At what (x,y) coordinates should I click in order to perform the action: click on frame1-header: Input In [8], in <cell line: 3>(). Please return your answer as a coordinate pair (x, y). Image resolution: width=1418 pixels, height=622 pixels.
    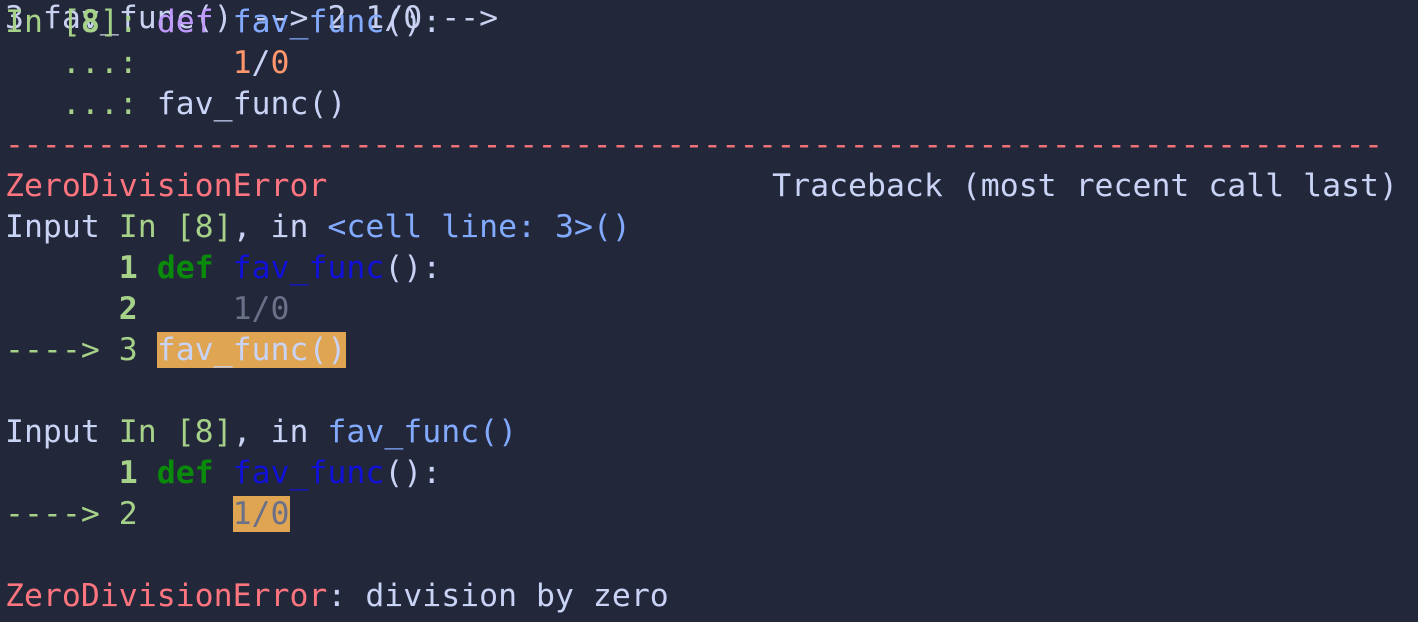
    Looking at the image, I should click on (318, 227).